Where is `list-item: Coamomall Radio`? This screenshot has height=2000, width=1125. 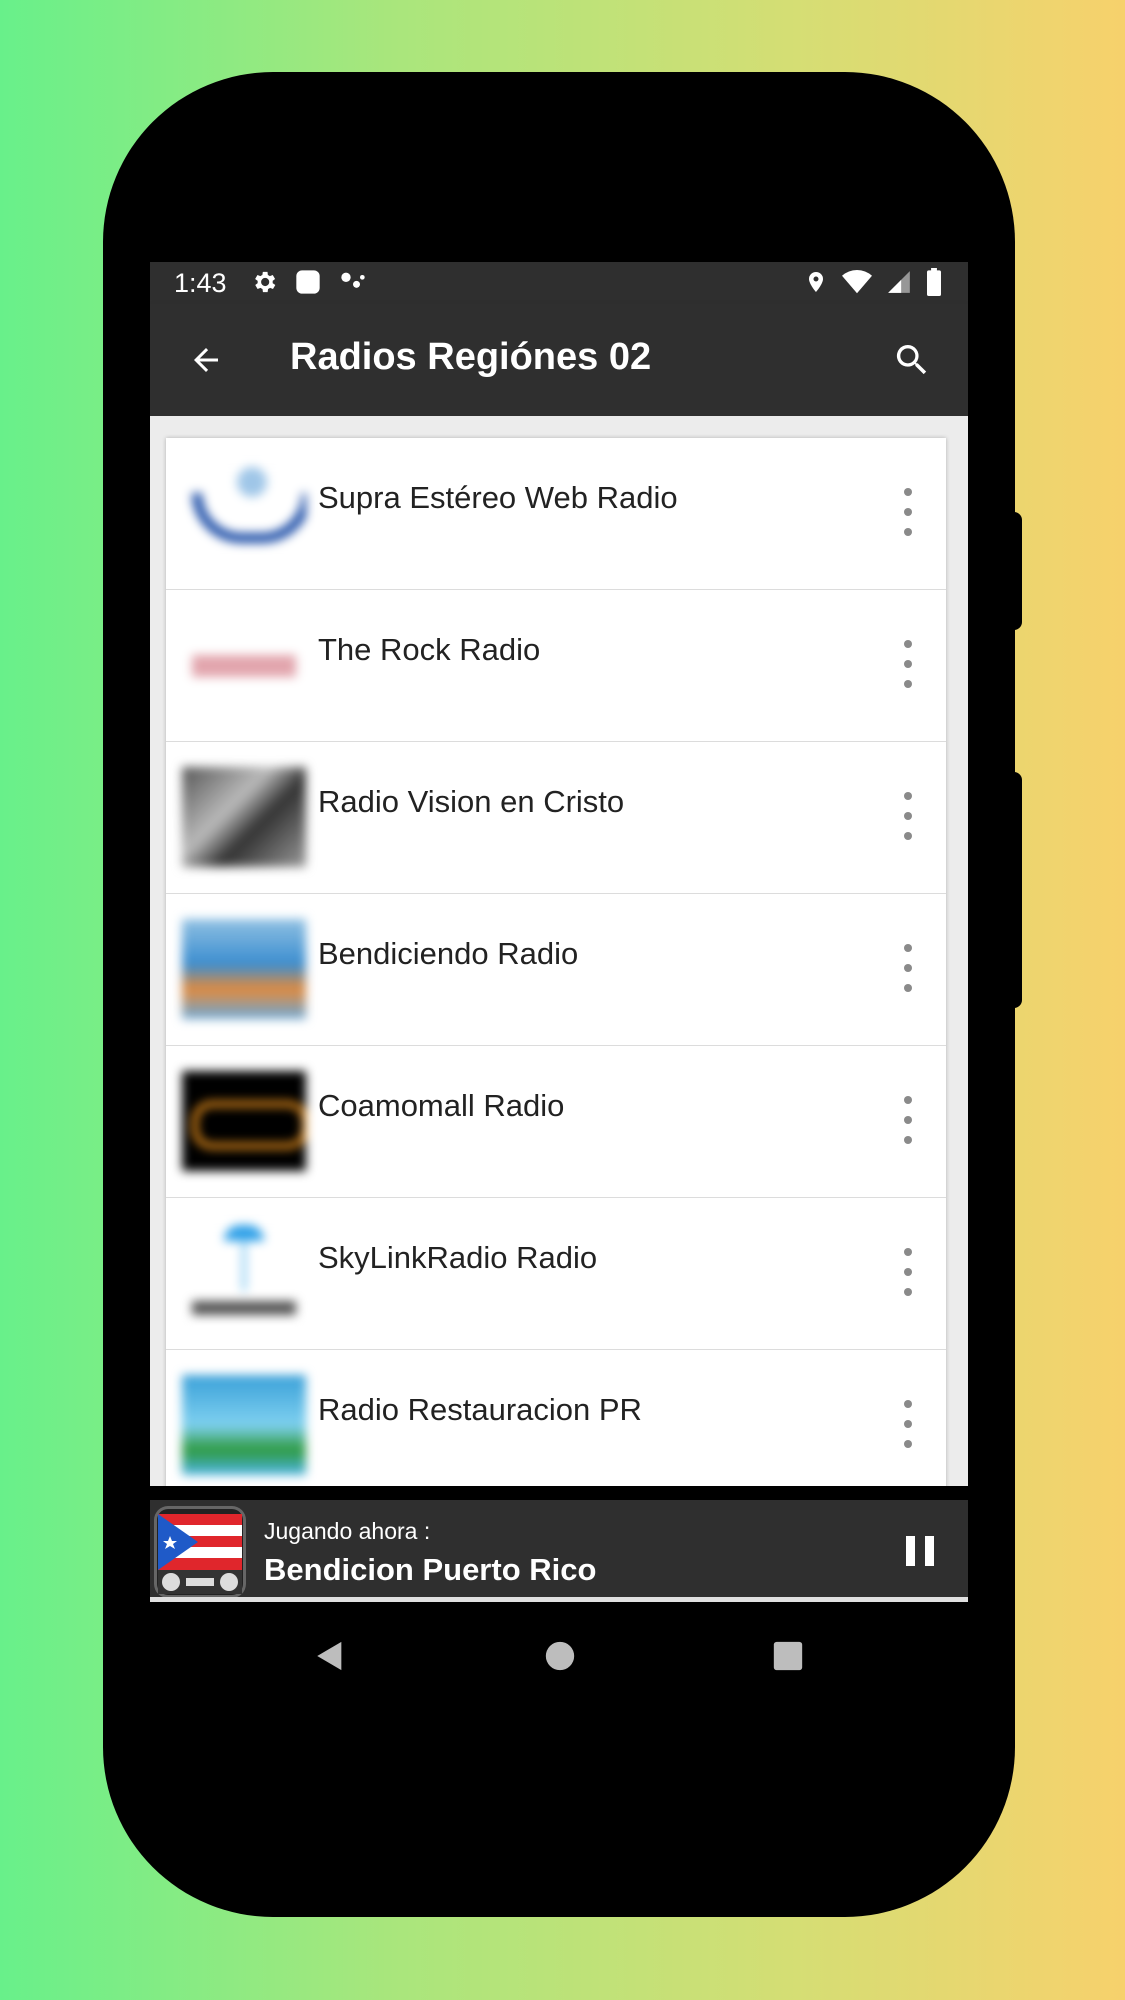 list-item: Coamomall Radio is located at coordinates (556, 1122).